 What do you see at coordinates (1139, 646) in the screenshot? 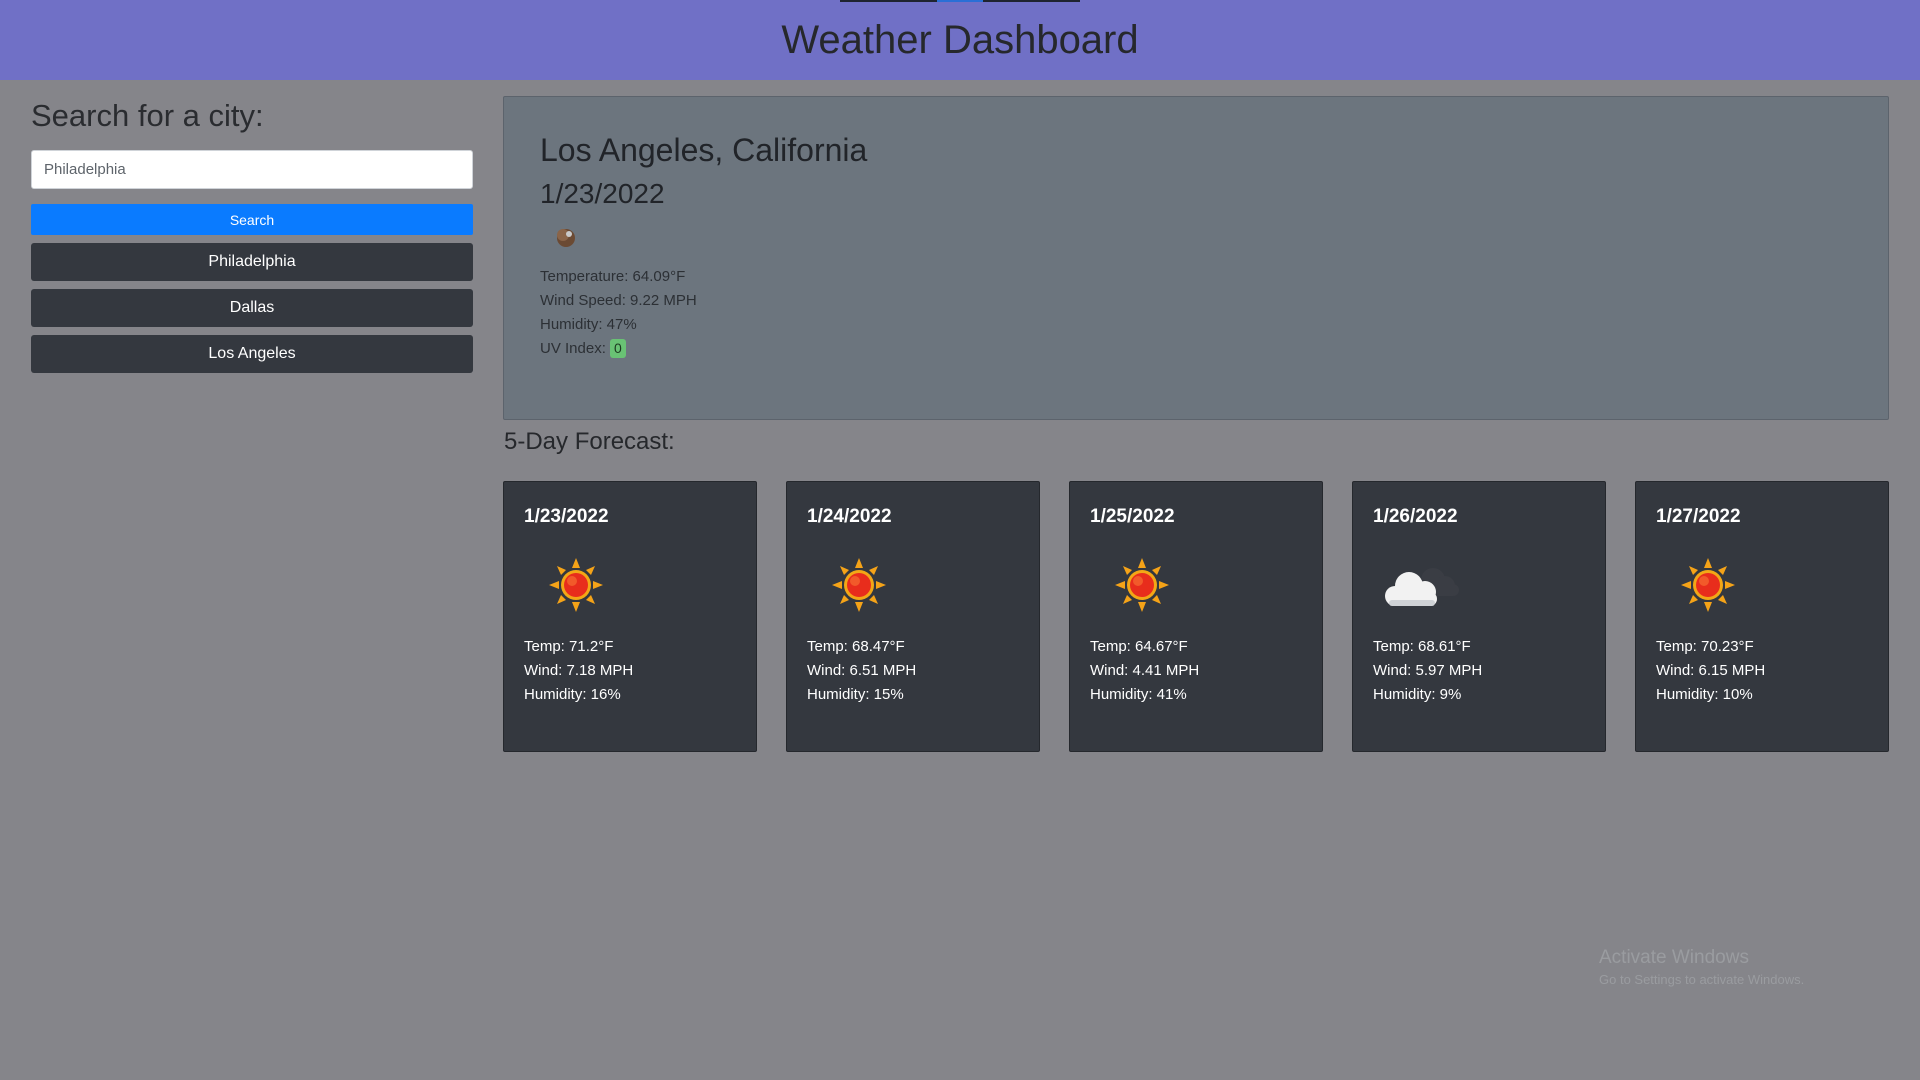
I see `forecast-temp: Temp: 64.67°F` at bounding box center [1139, 646].